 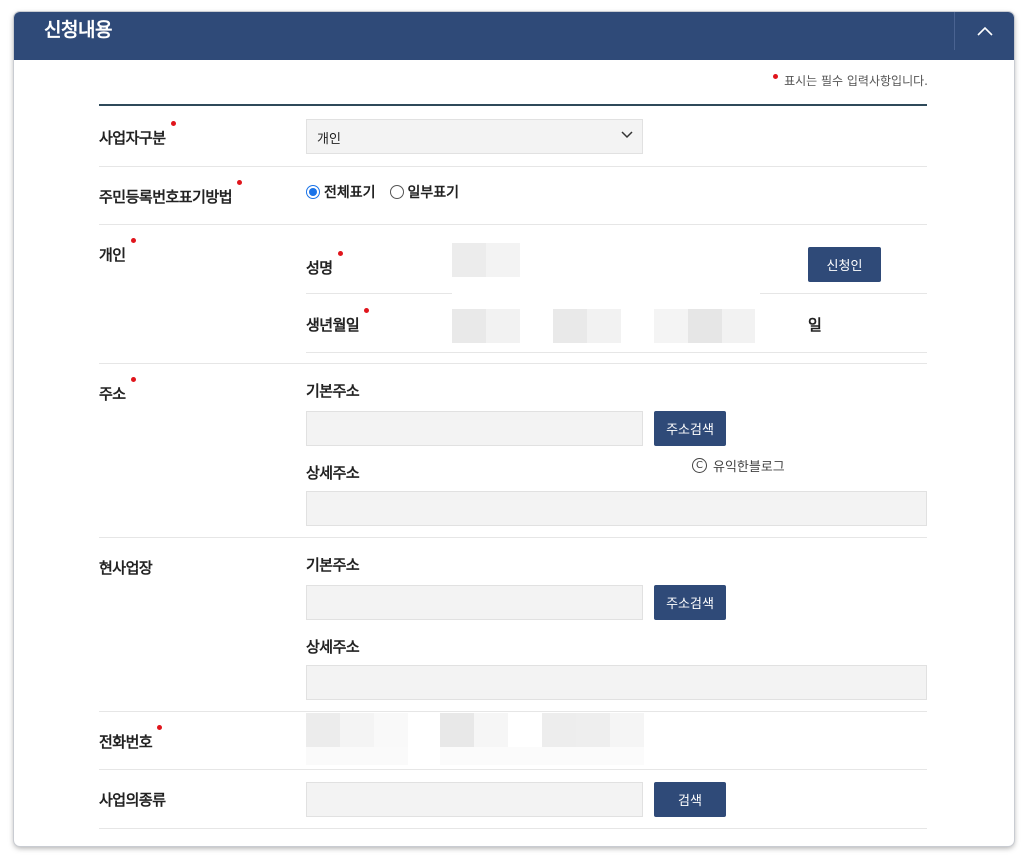 I want to click on id-display-label-text: 주민등록번호표기방법, so click(x=166, y=197).